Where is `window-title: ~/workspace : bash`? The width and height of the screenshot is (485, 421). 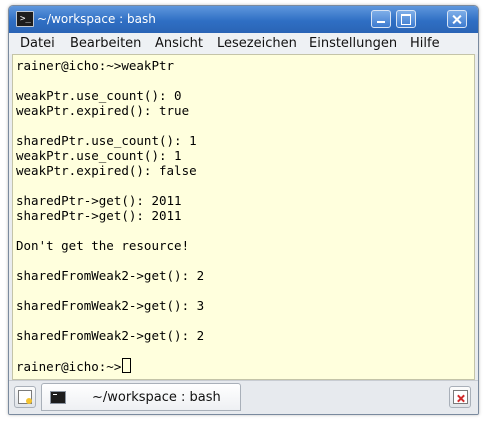
window-title: ~/workspace : bash is located at coordinates (96, 19).